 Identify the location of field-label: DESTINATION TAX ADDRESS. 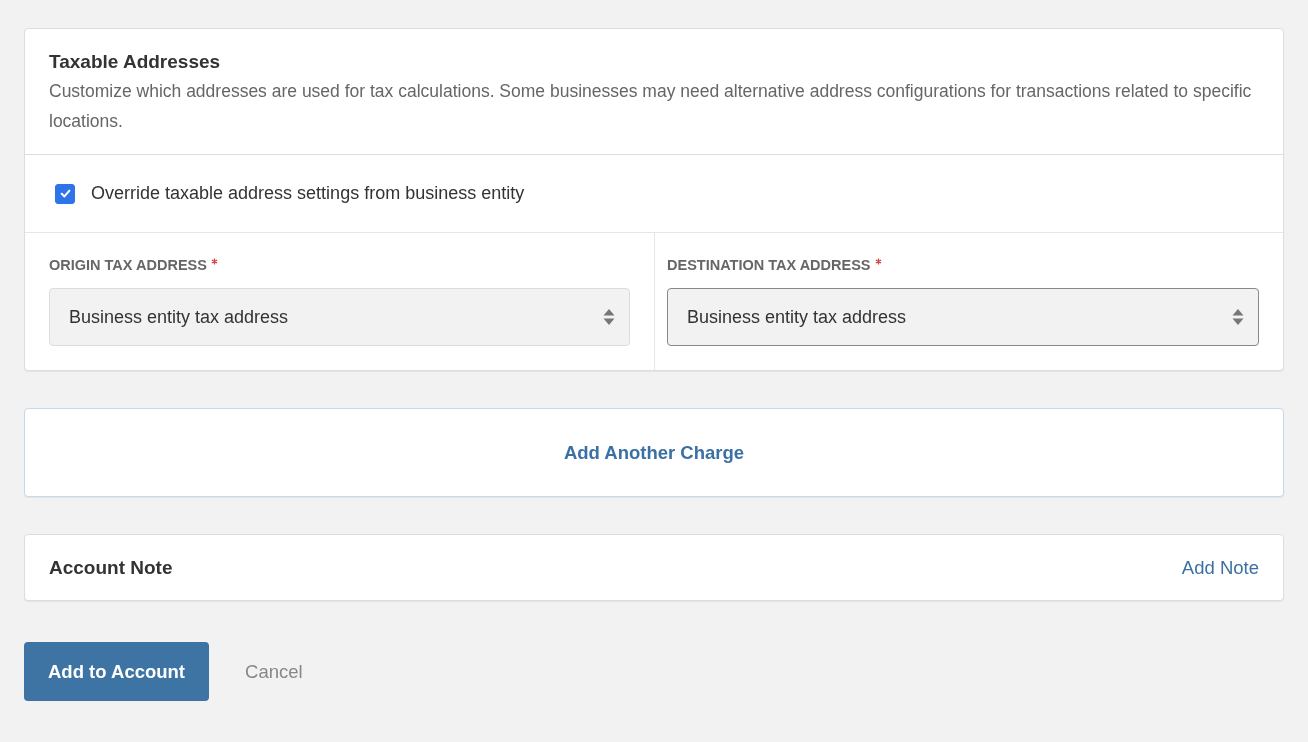
(769, 265).